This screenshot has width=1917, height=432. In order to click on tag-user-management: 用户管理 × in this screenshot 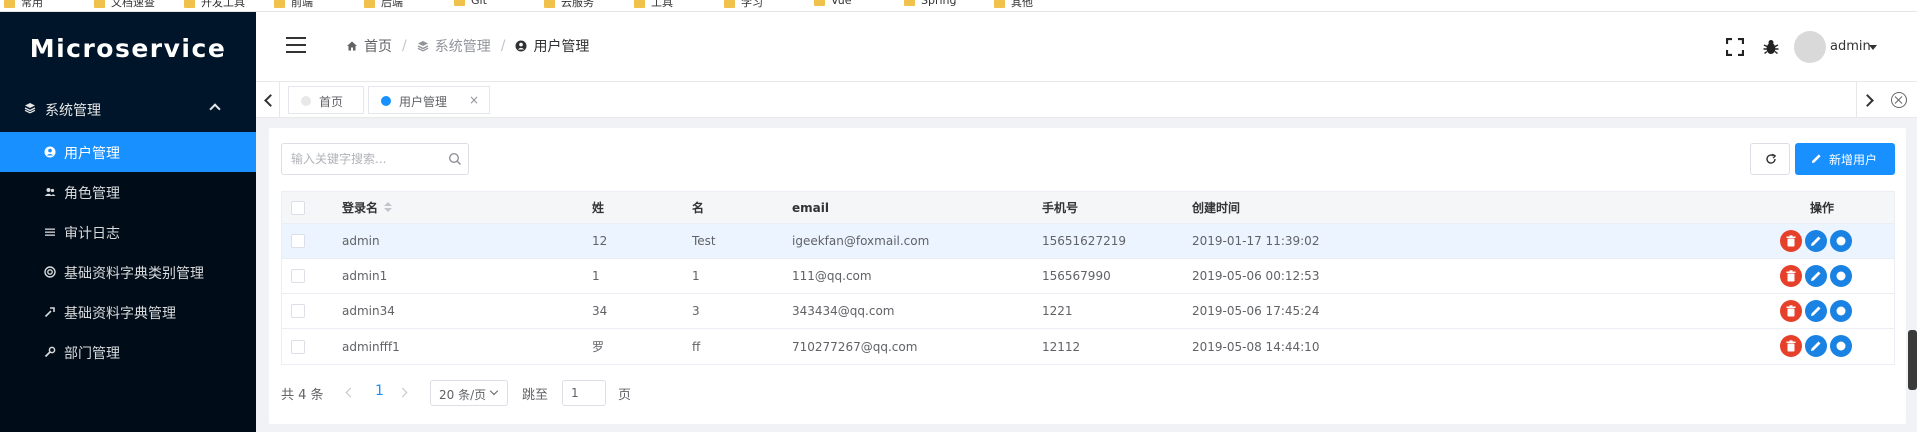, I will do `click(429, 100)`.